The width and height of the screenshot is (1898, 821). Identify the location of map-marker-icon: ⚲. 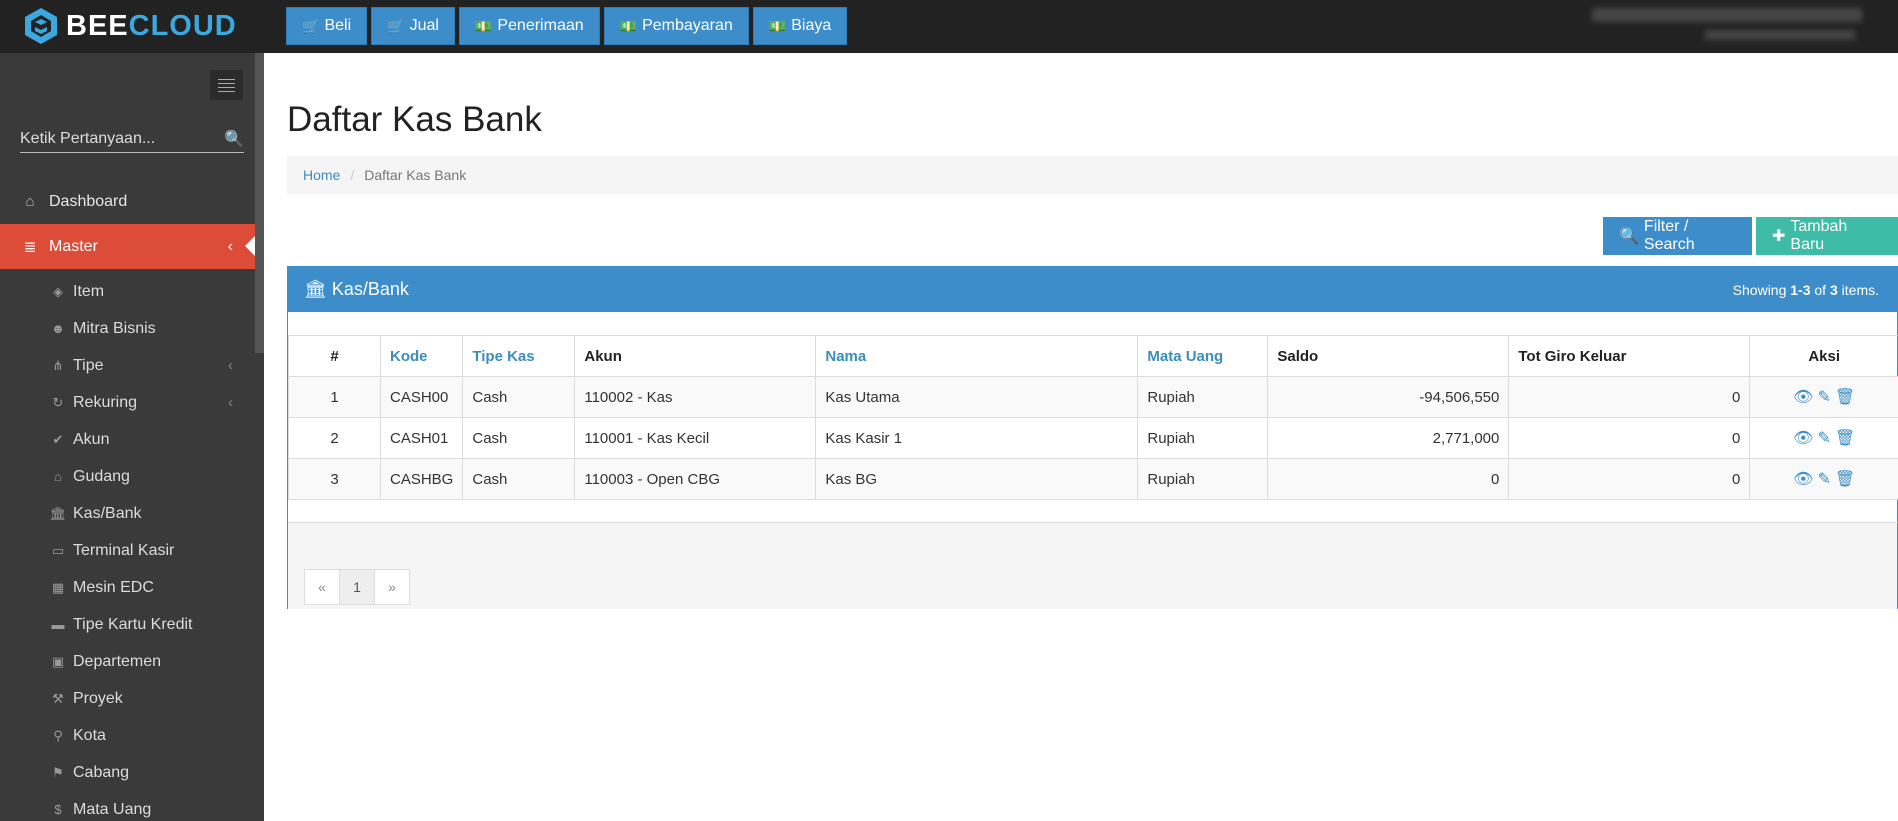
(58, 735).